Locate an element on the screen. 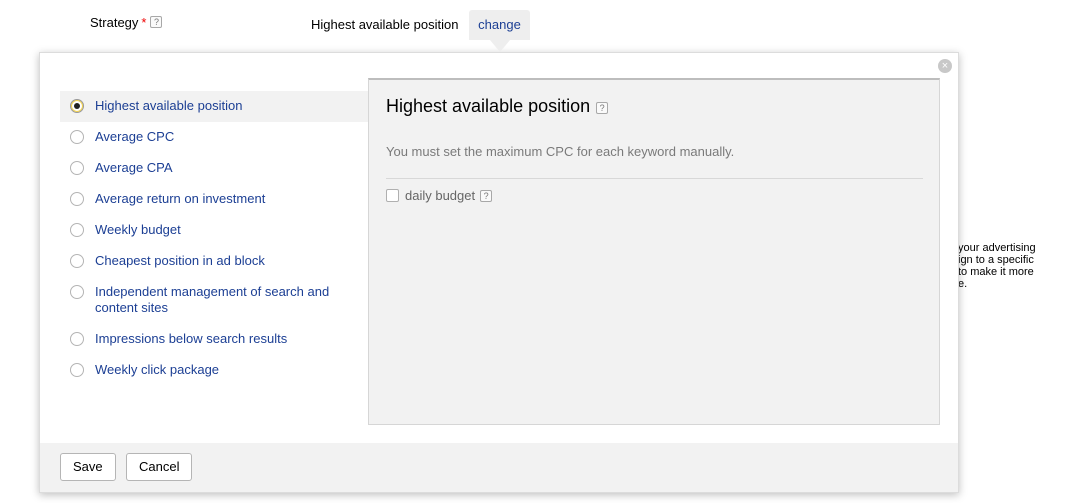 The height and width of the screenshot is (503, 1077). strategy-option-cheapest-position: Cheapest position in ad block is located at coordinates (215, 261).